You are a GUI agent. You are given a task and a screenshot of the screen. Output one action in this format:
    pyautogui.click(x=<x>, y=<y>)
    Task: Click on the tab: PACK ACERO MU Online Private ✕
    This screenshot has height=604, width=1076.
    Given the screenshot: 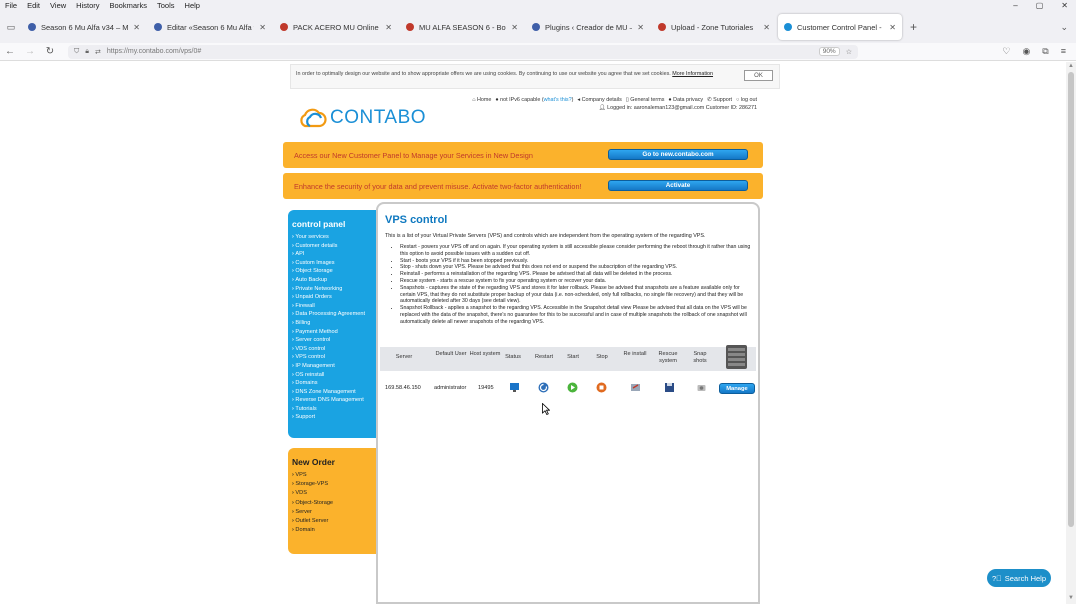 What is the action you would take?
    pyautogui.click(x=336, y=27)
    